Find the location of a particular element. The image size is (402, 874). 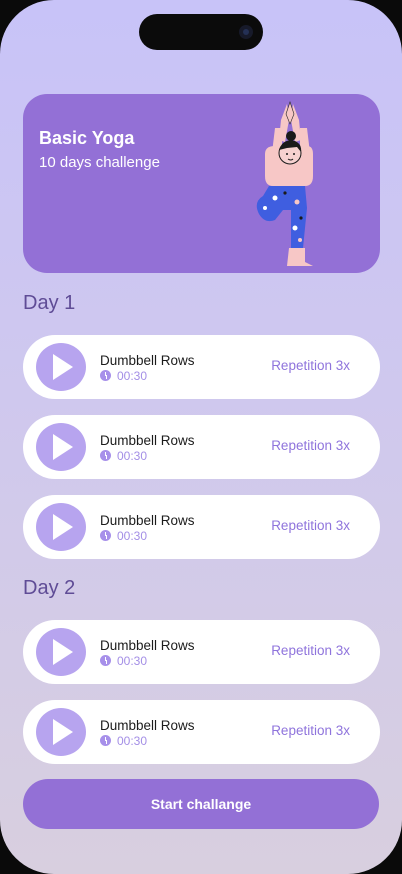

day-heading: Day 2 is located at coordinates (49, 588).